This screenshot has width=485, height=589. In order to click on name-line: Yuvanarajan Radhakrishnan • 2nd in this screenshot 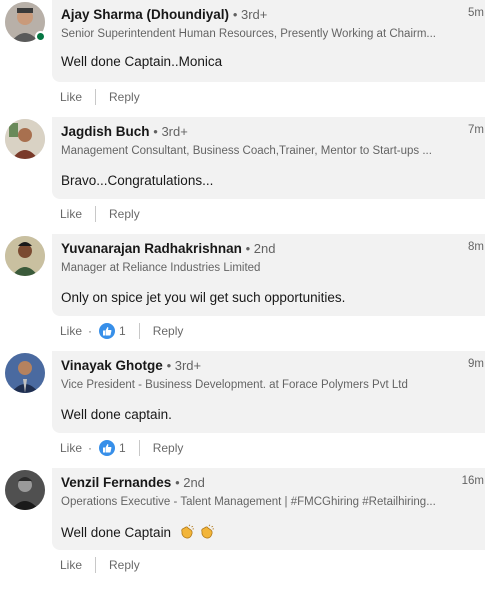, I will do `click(168, 248)`.